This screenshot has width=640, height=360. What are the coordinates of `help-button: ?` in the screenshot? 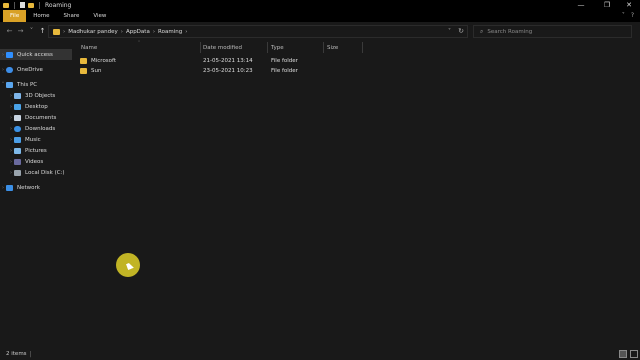 It's located at (632, 15).